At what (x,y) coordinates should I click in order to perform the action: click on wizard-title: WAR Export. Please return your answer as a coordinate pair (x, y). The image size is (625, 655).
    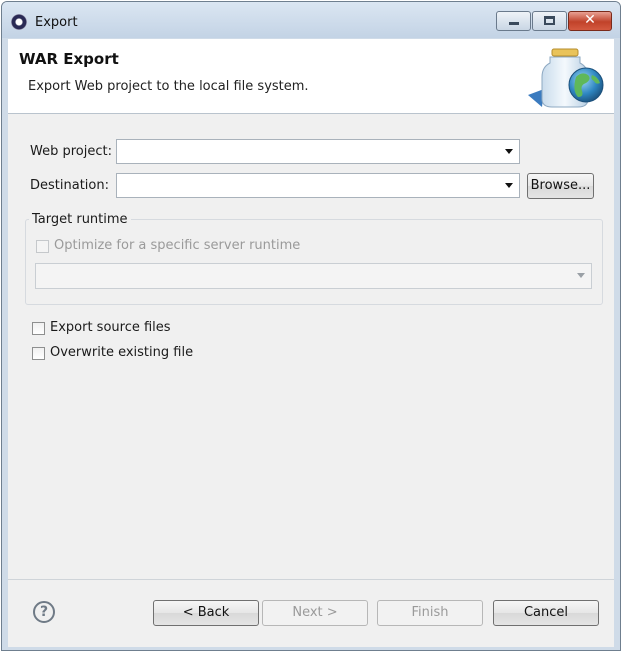
    Looking at the image, I should click on (69, 59).